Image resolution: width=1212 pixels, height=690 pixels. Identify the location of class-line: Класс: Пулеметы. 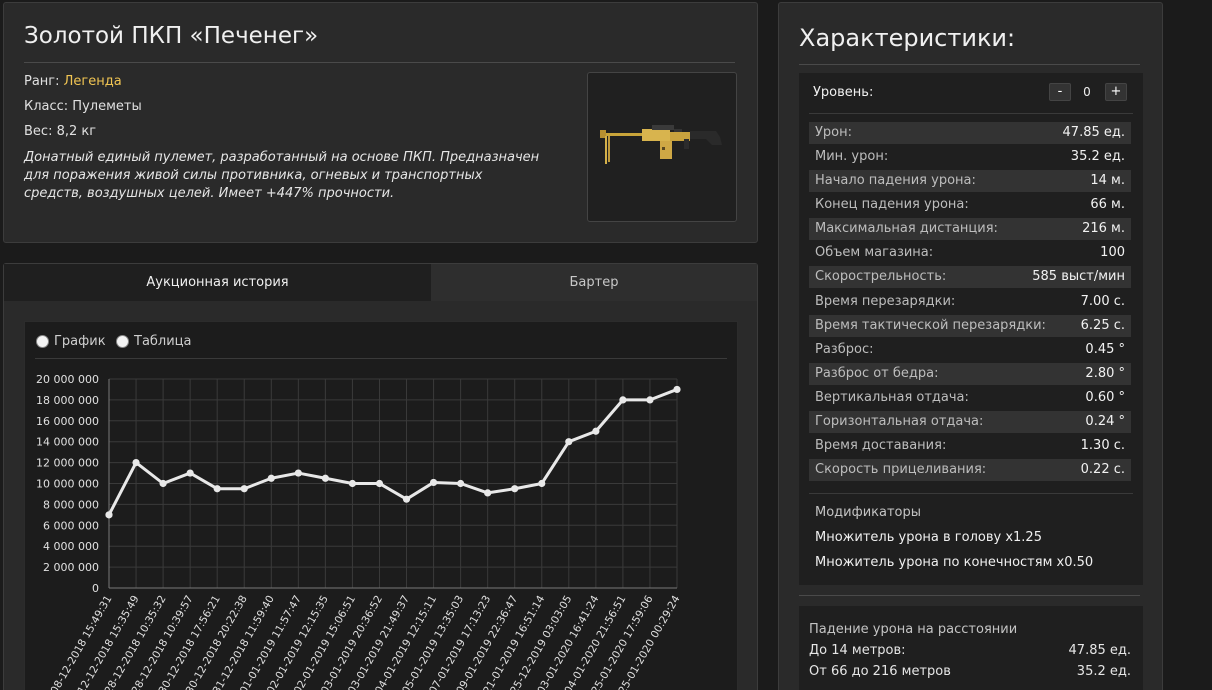
(83, 106).